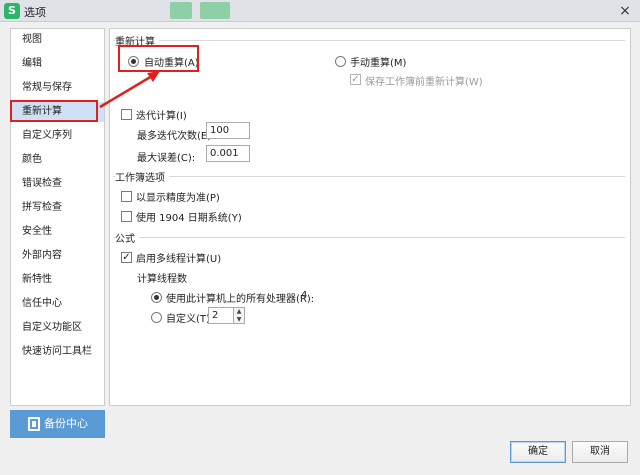 The width and height of the screenshot is (640, 475). What do you see at coordinates (126, 196) in the screenshot?
I see `precision-as-displayed-checkbox` at bounding box center [126, 196].